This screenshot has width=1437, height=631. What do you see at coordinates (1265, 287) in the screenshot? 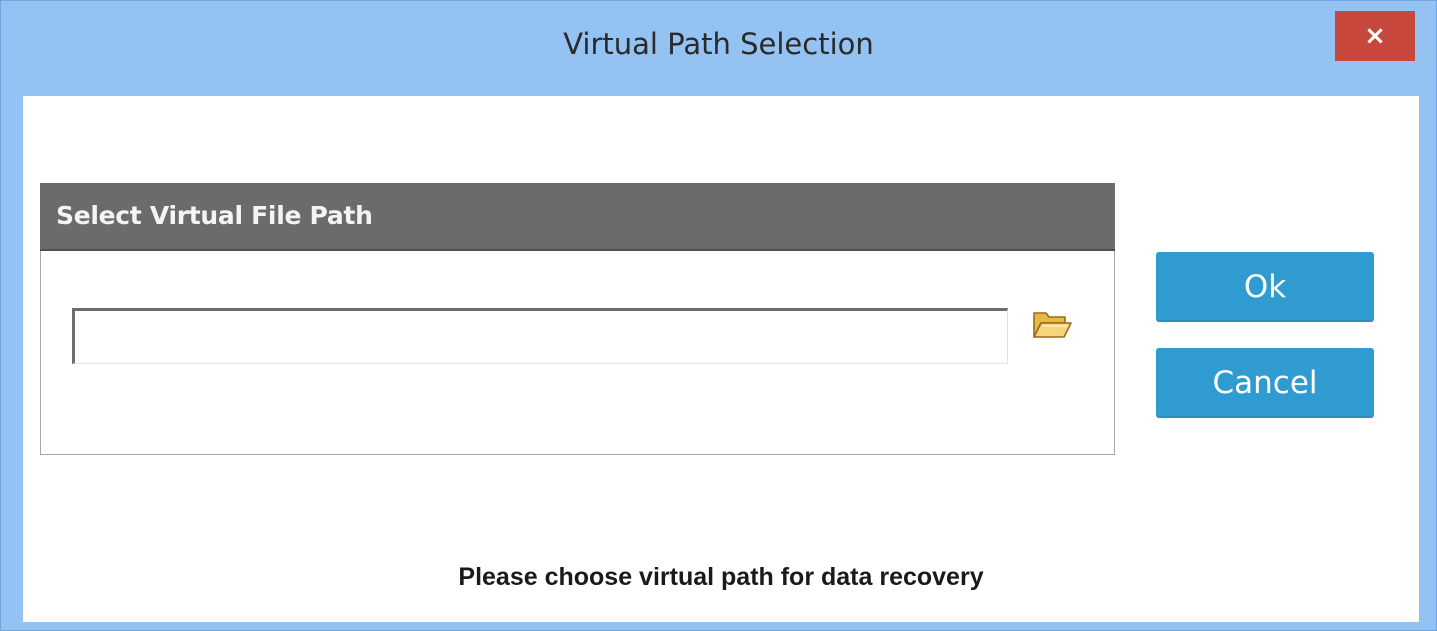
I see `ok-button: Ok` at bounding box center [1265, 287].